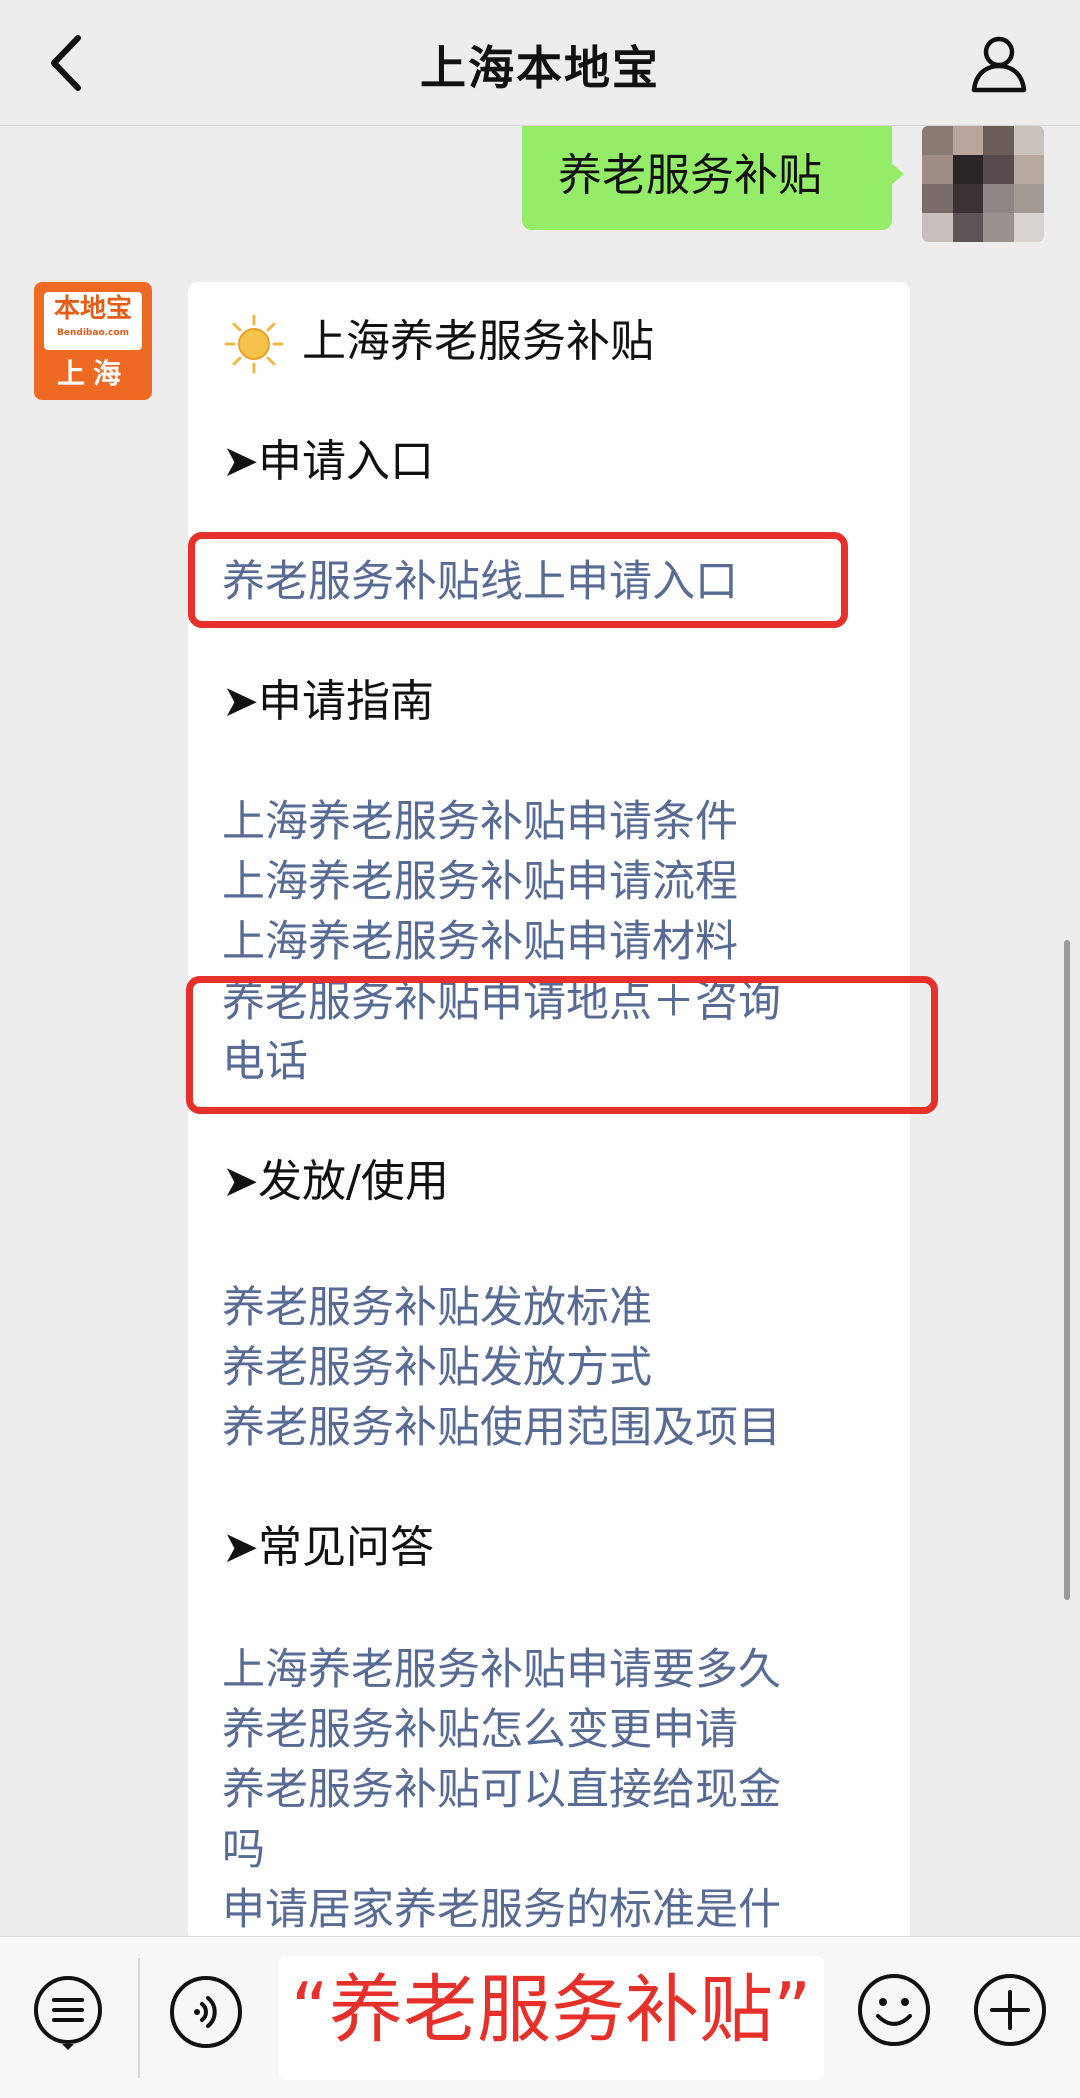  I want to click on voice-button, so click(206, 2012).